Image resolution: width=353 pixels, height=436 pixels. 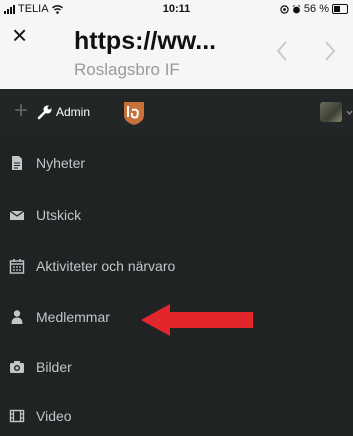 I want to click on menu-item-label: Nyheter, so click(x=61, y=163).